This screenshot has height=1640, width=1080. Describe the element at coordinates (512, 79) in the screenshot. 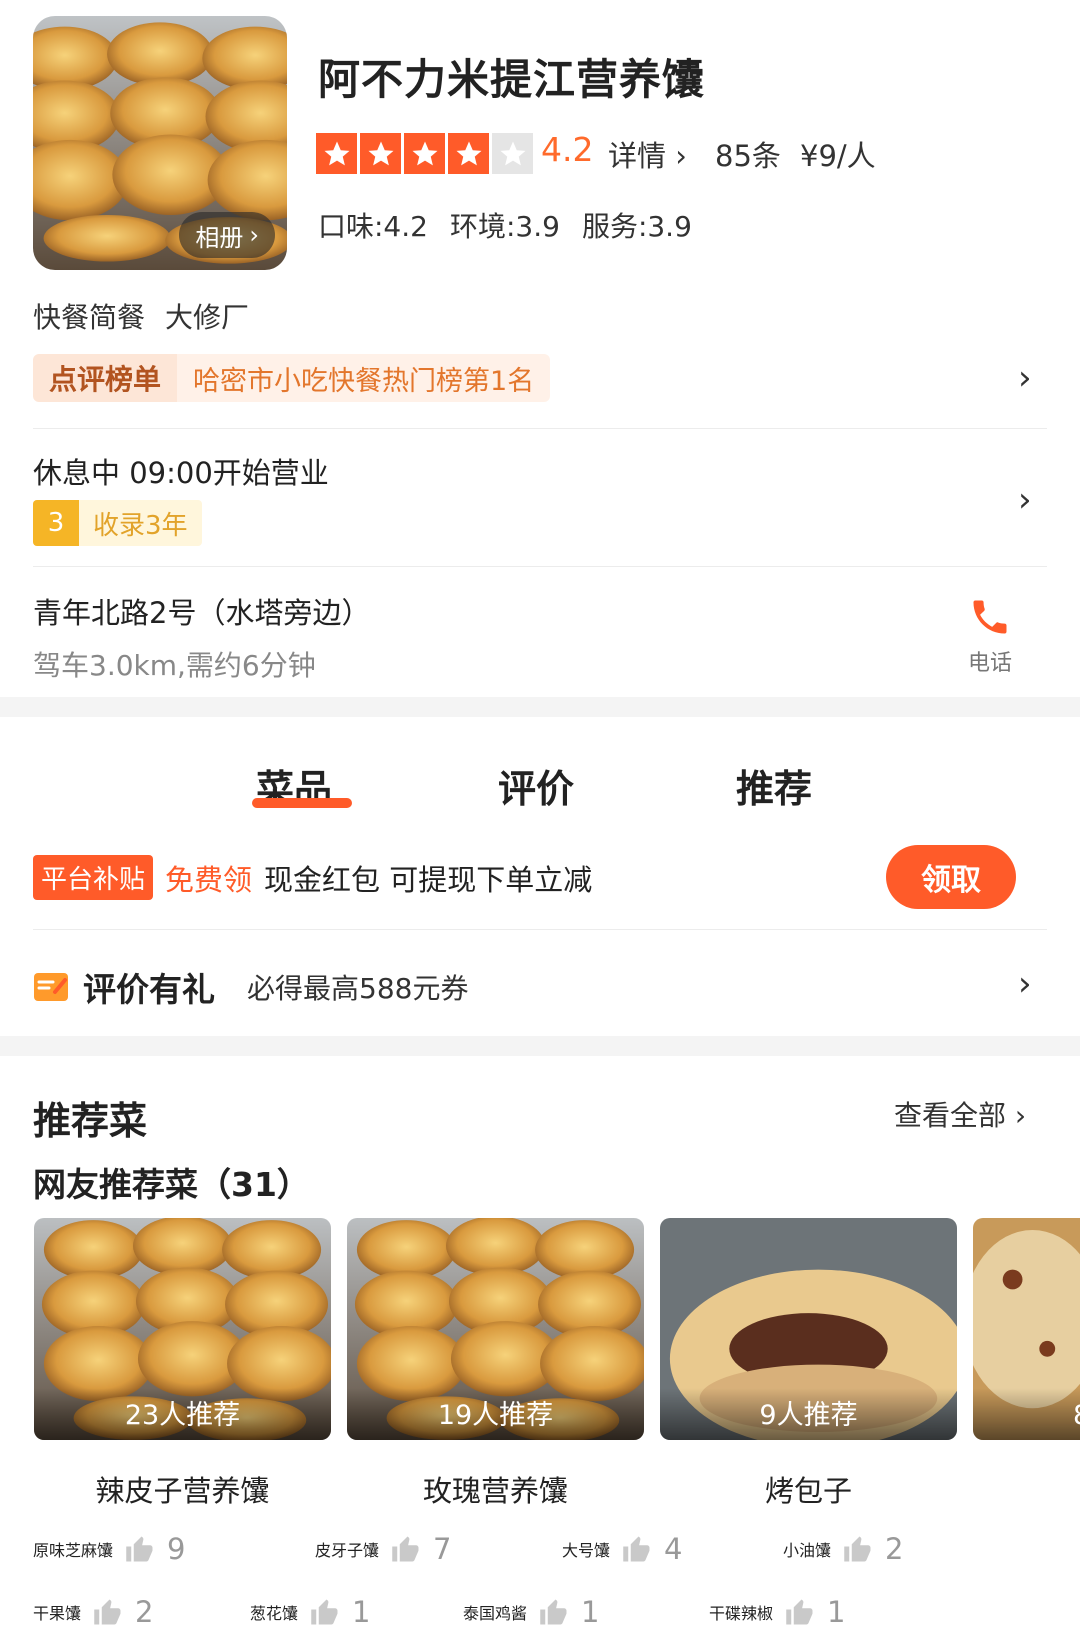

I see `shop-title: 阿不力米提江营养馕` at that location.